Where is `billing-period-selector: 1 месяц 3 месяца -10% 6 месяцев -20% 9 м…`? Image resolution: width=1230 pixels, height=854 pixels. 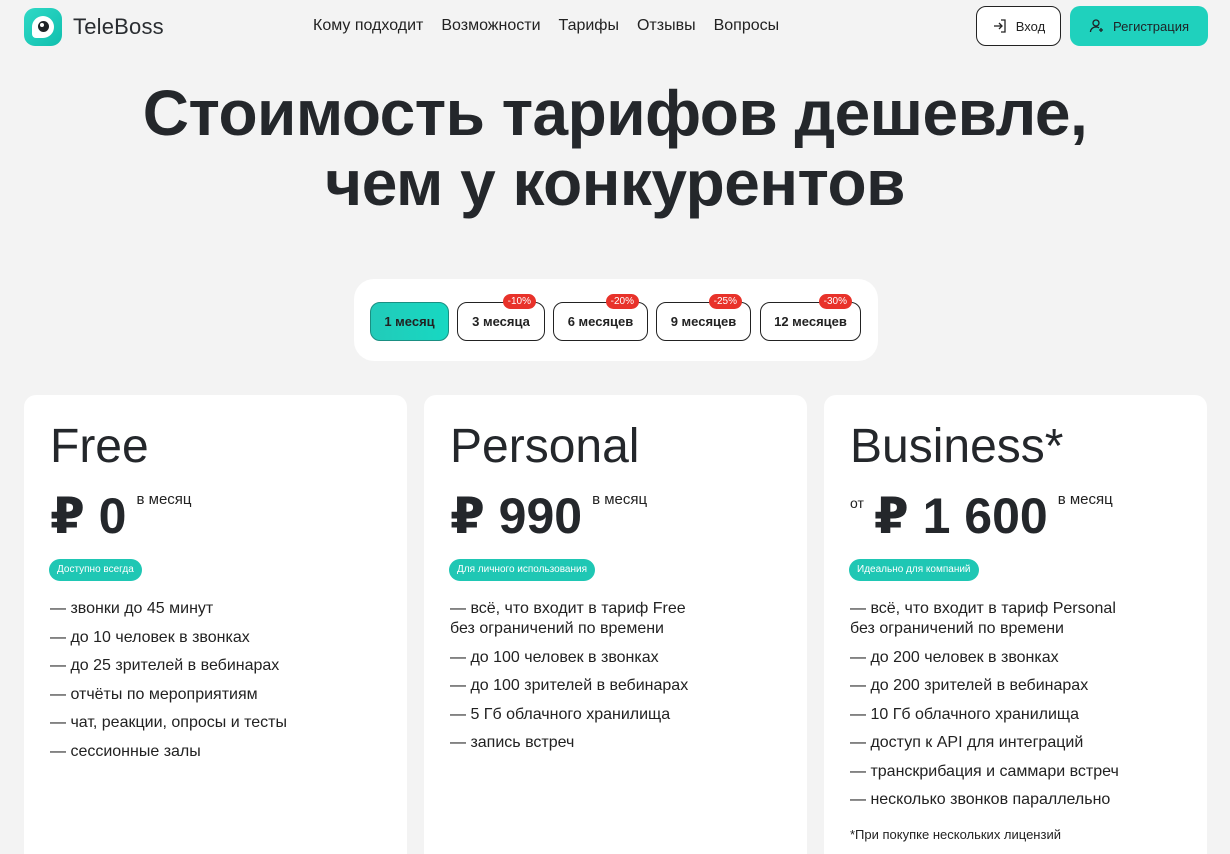 billing-period-selector: 1 месяц 3 месяца -10% 6 месяцев -20% 9 м… is located at coordinates (616, 320).